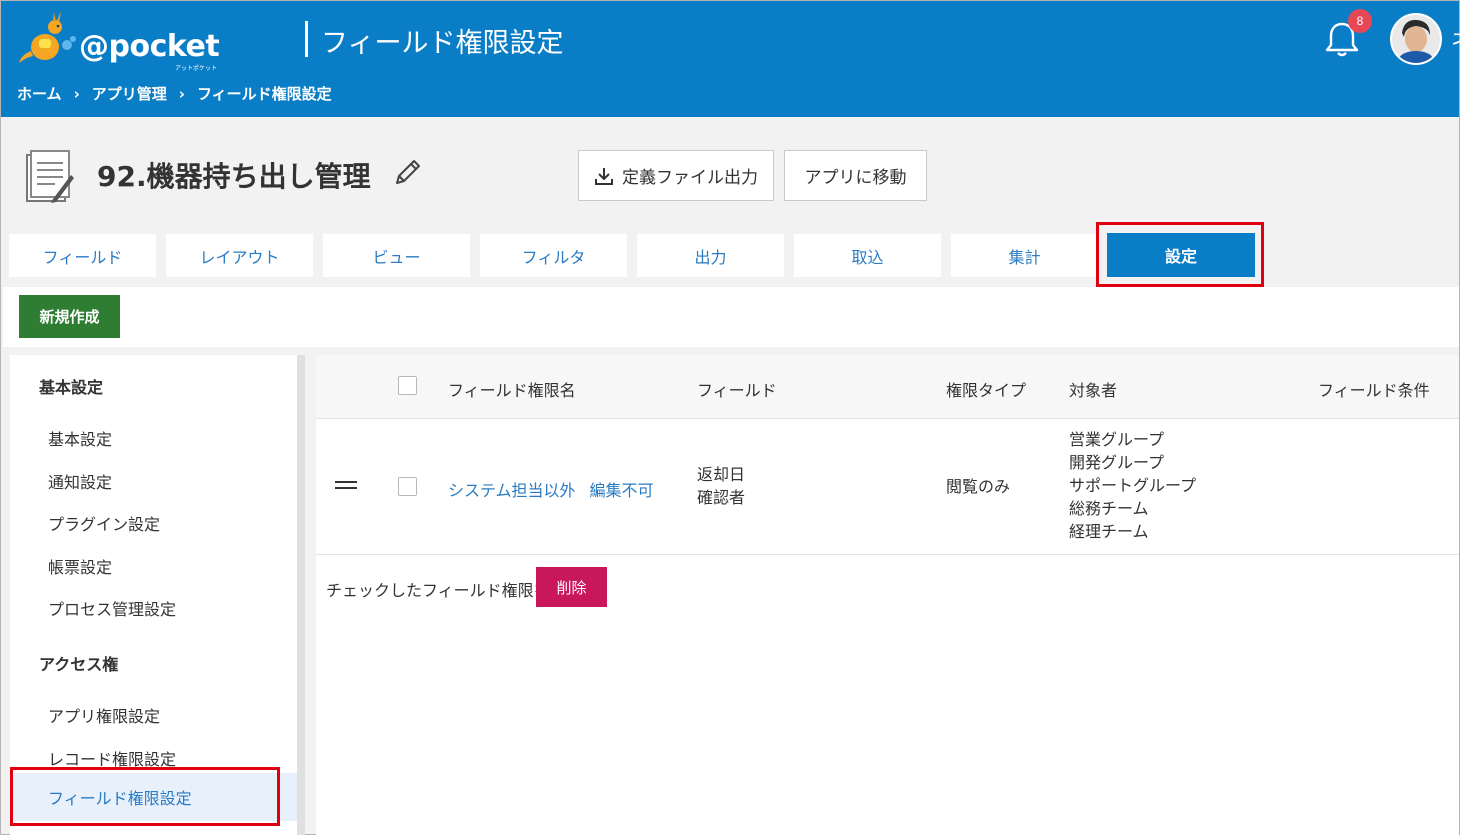 This screenshot has width=1460, height=835. I want to click on sidebar-item-plugin: プラグイン設定, so click(104, 523).